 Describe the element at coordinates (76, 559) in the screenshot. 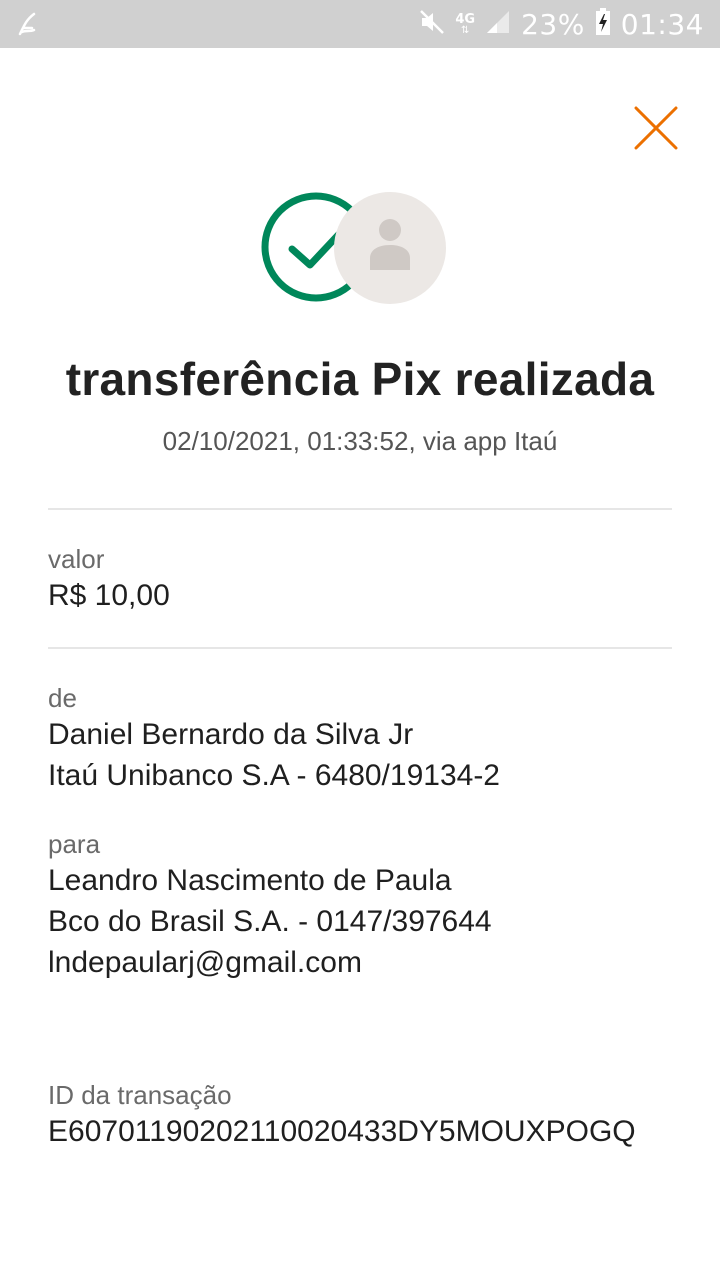

I see `valor-label: valor` at that location.